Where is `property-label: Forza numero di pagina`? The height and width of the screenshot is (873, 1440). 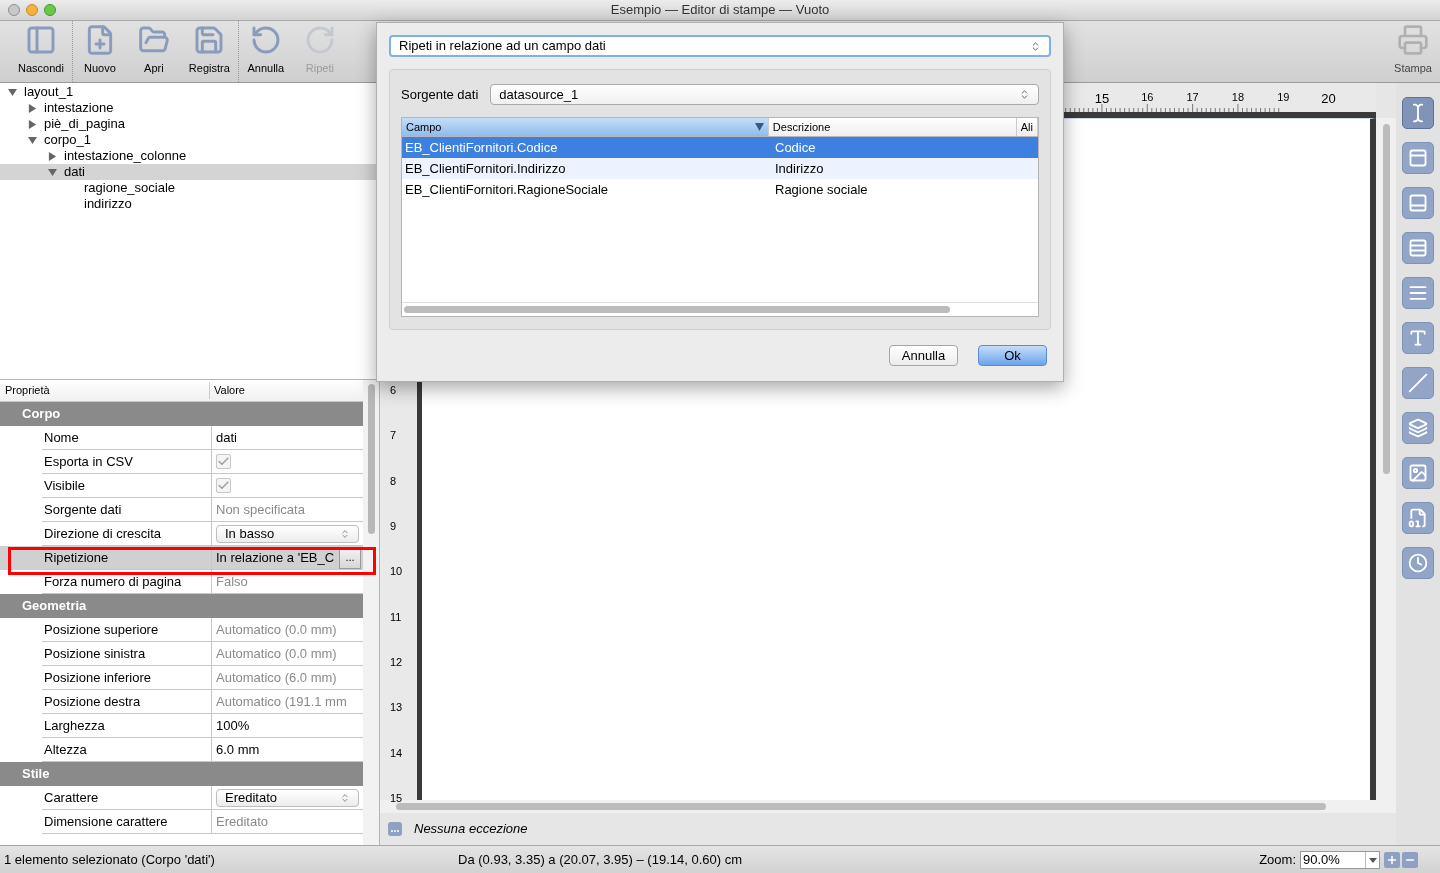 property-label: Forza numero di pagina is located at coordinates (127, 581).